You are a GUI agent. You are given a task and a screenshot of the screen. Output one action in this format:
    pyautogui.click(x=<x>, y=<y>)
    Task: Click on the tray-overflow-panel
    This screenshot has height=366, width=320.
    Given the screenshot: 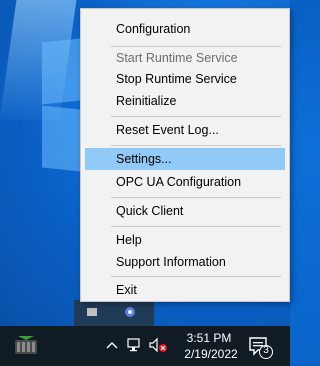 What is the action you would take?
    pyautogui.click(x=114, y=313)
    